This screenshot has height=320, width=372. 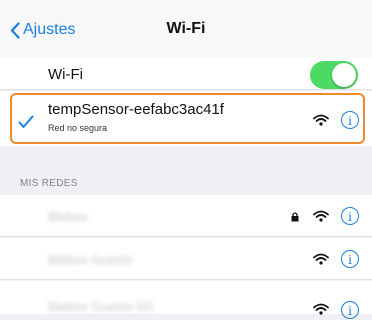 I want to click on wifi-toggle-row: Wi-Fi, so click(x=186, y=74).